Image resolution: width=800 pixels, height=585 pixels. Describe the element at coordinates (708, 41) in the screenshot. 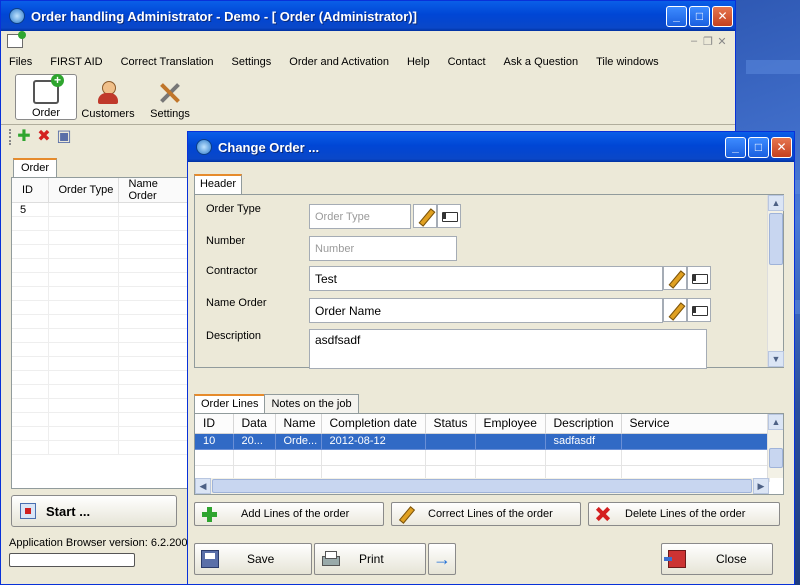

I see `mdi-restore-icon: ❐` at that location.